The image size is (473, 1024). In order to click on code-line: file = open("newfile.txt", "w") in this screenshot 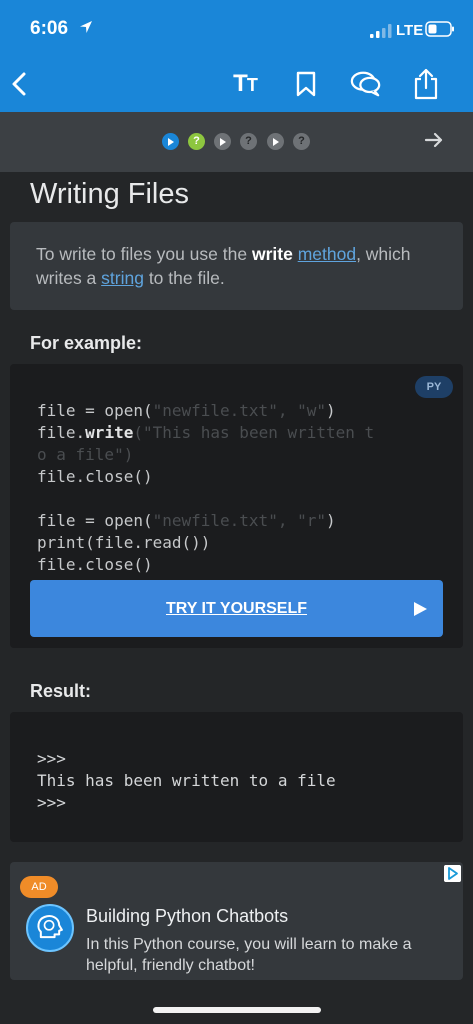, I will do `click(186, 410)`.